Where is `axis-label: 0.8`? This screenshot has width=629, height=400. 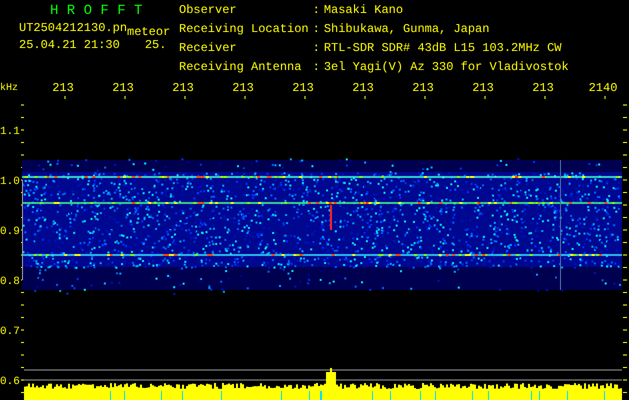 axis-label: 0.8 is located at coordinates (10, 282).